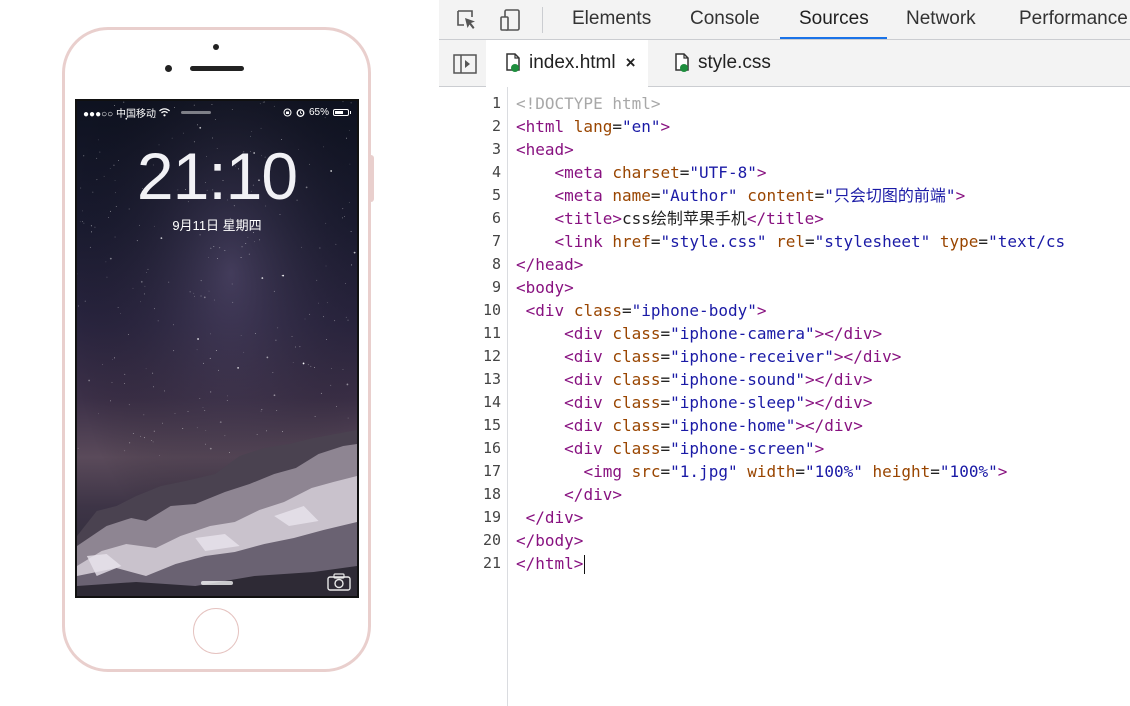 This screenshot has height=706, width=1130. I want to click on line-number: 1, so click(476, 103).